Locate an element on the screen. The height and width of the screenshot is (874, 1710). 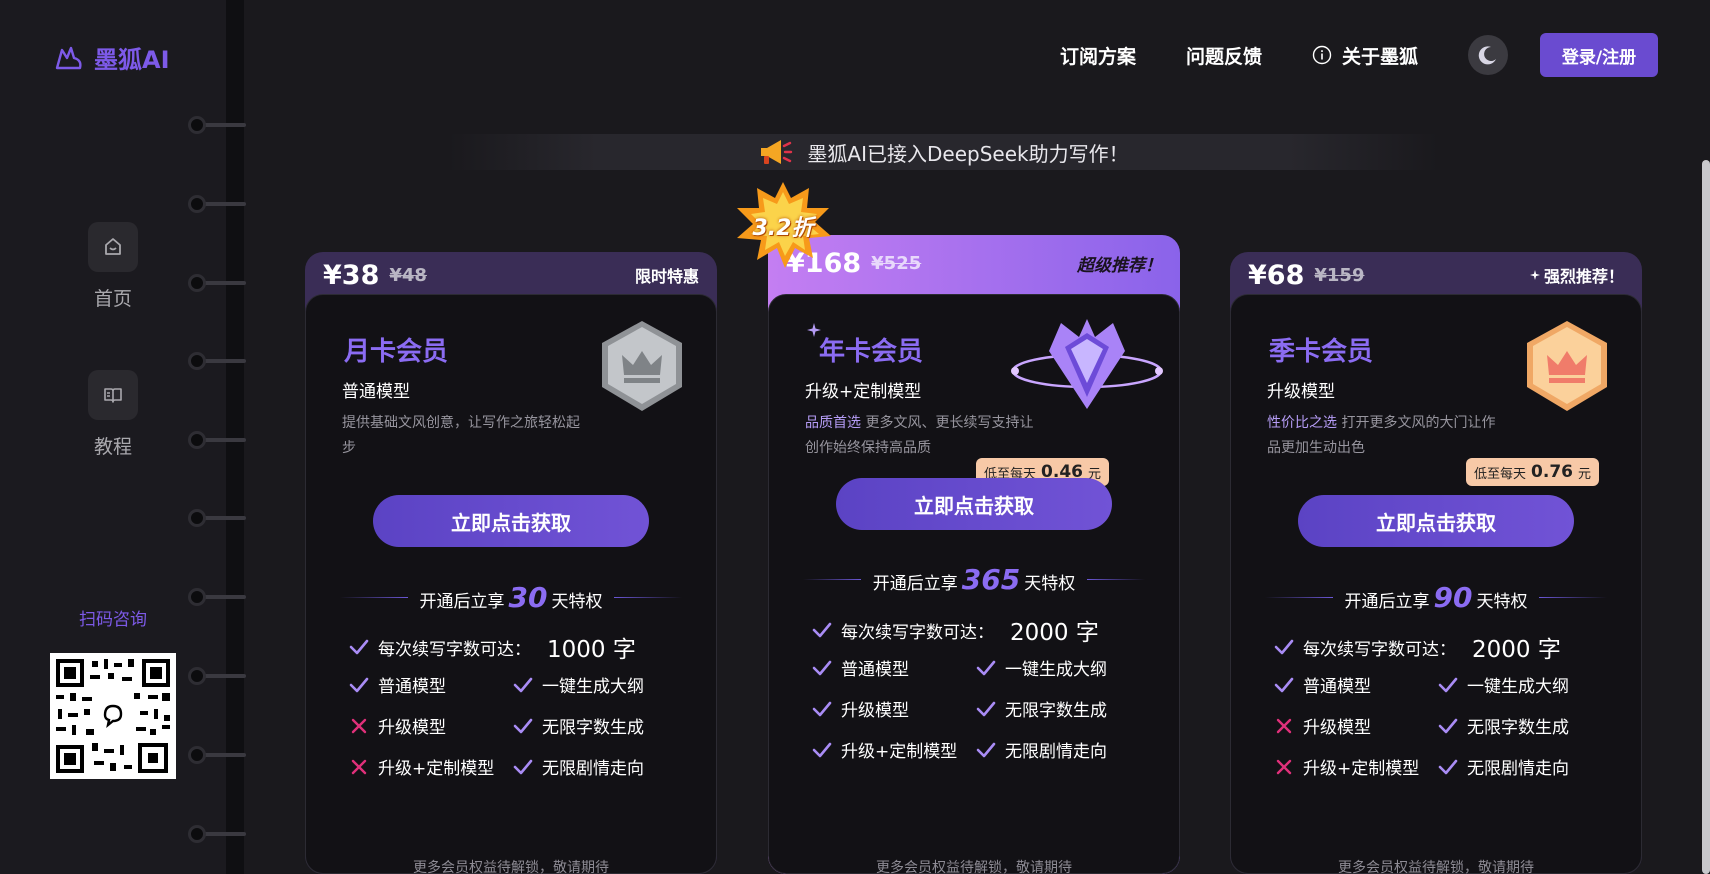
plan-title: 年卡会员 is located at coordinates (871, 352).